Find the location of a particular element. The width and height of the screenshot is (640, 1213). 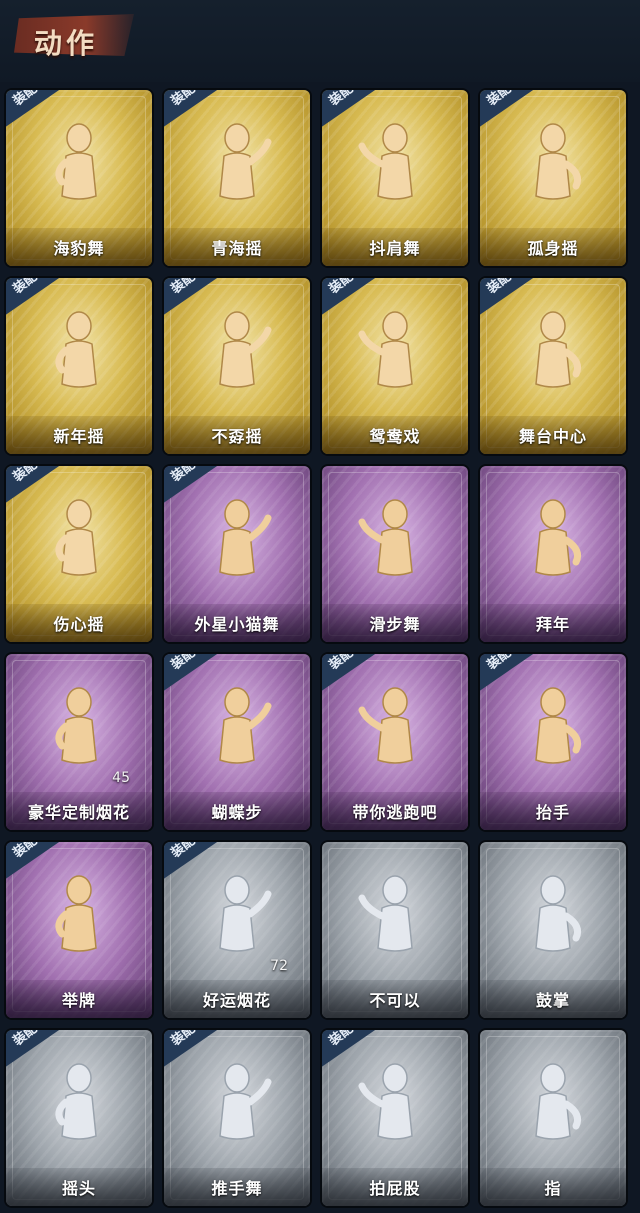

emote-card: 装配摇头 is located at coordinates (79, 1118).